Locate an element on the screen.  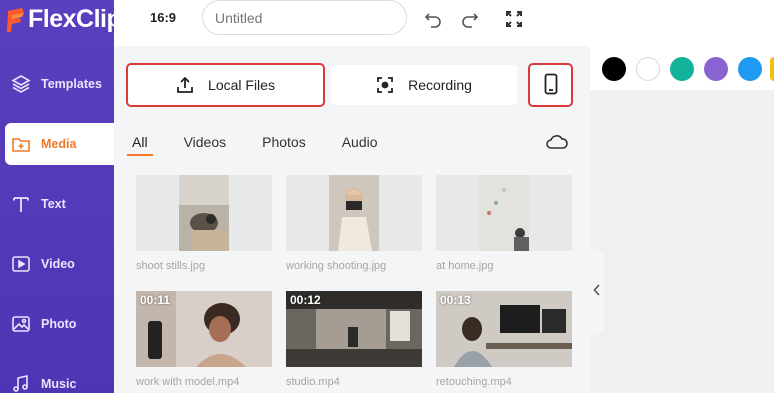
sidebar-item-video: Video is located at coordinates (57, 264).